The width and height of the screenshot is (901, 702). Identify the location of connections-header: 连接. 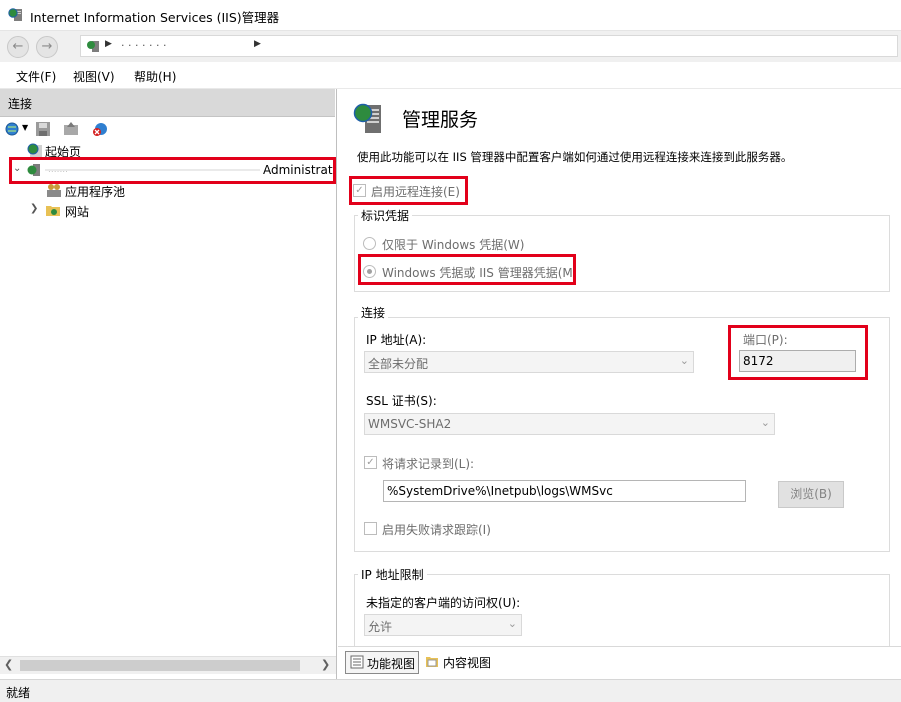
(167, 103).